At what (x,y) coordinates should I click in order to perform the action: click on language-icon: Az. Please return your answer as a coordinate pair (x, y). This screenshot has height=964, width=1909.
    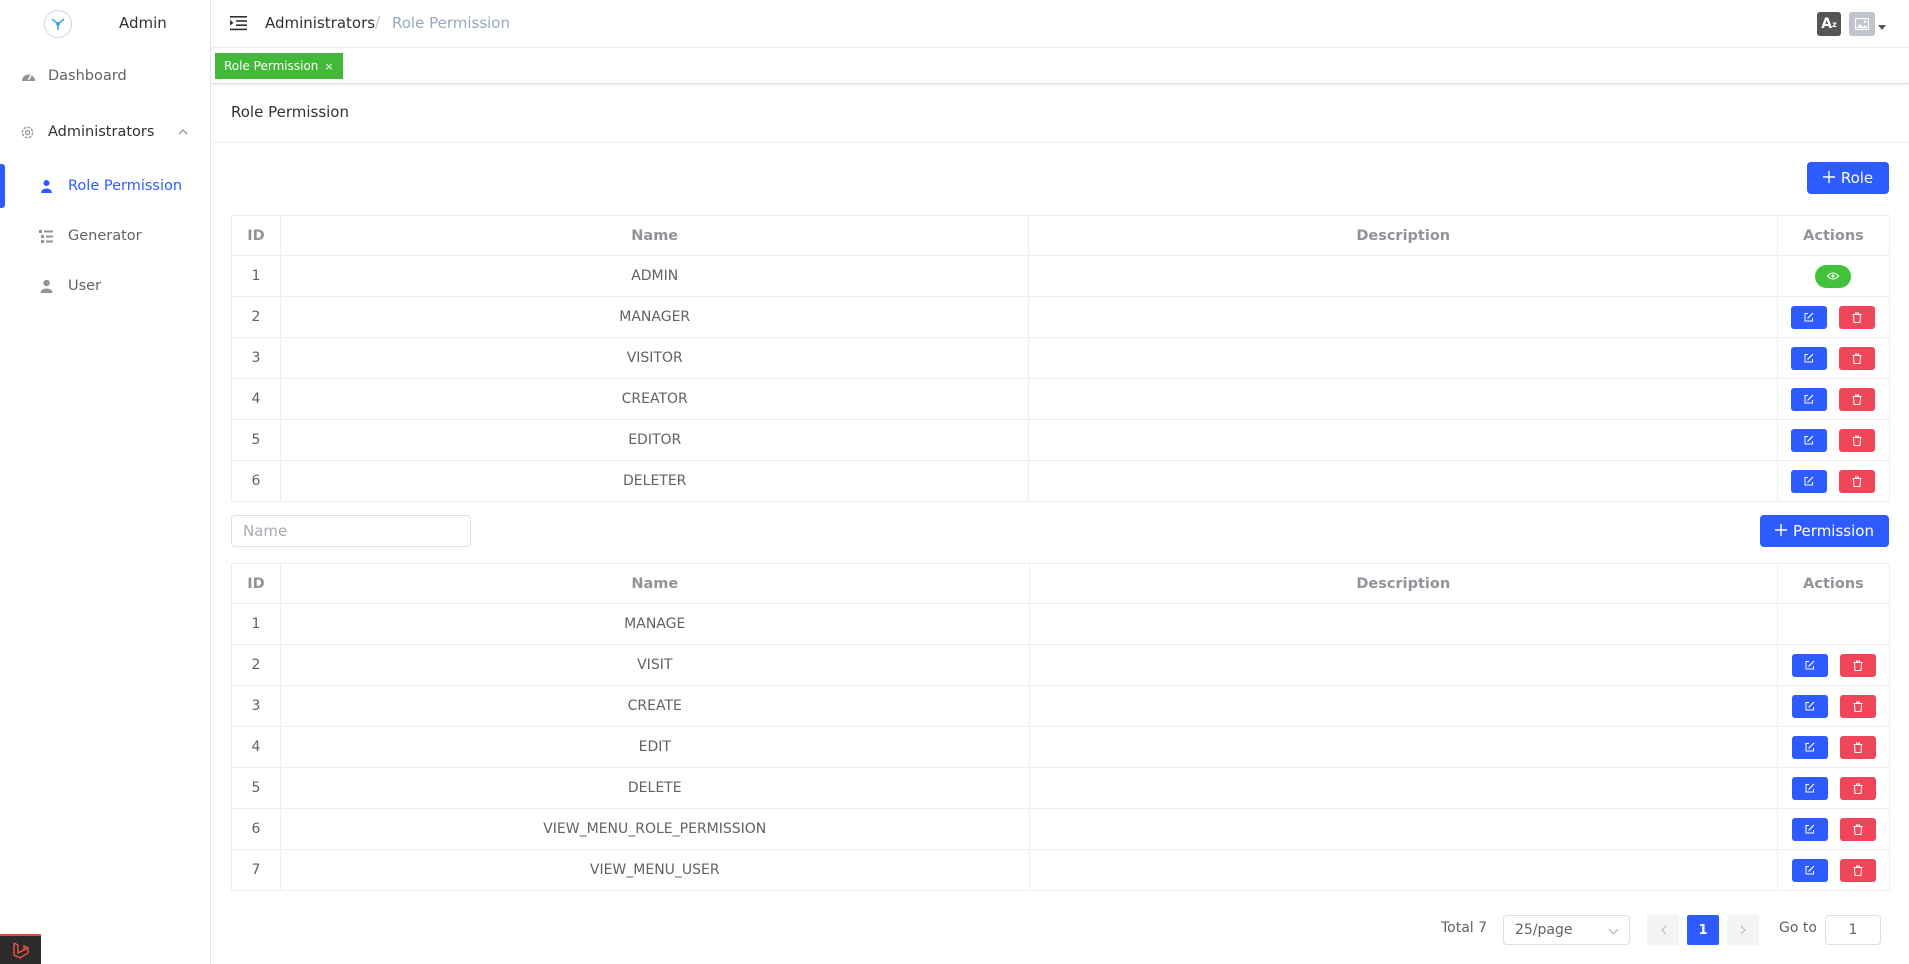
    Looking at the image, I should click on (1829, 24).